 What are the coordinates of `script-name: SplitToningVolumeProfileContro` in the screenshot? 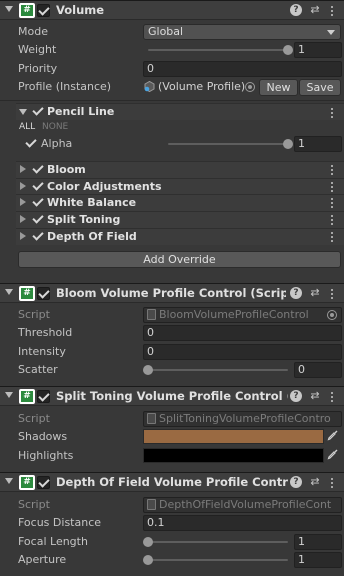 It's located at (245, 418).